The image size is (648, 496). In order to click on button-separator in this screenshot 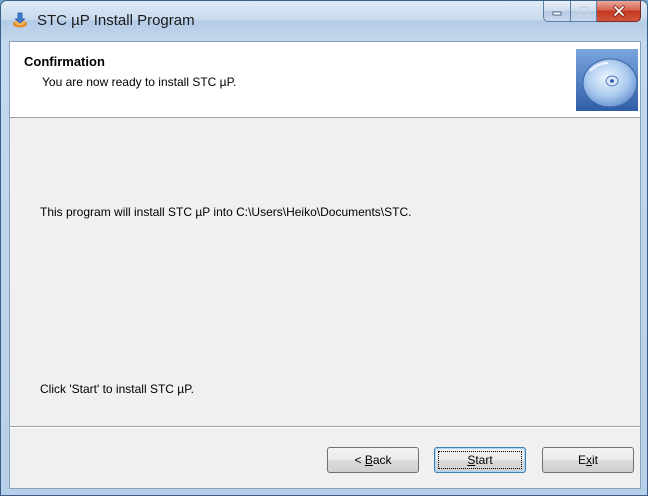, I will do `click(325, 427)`.